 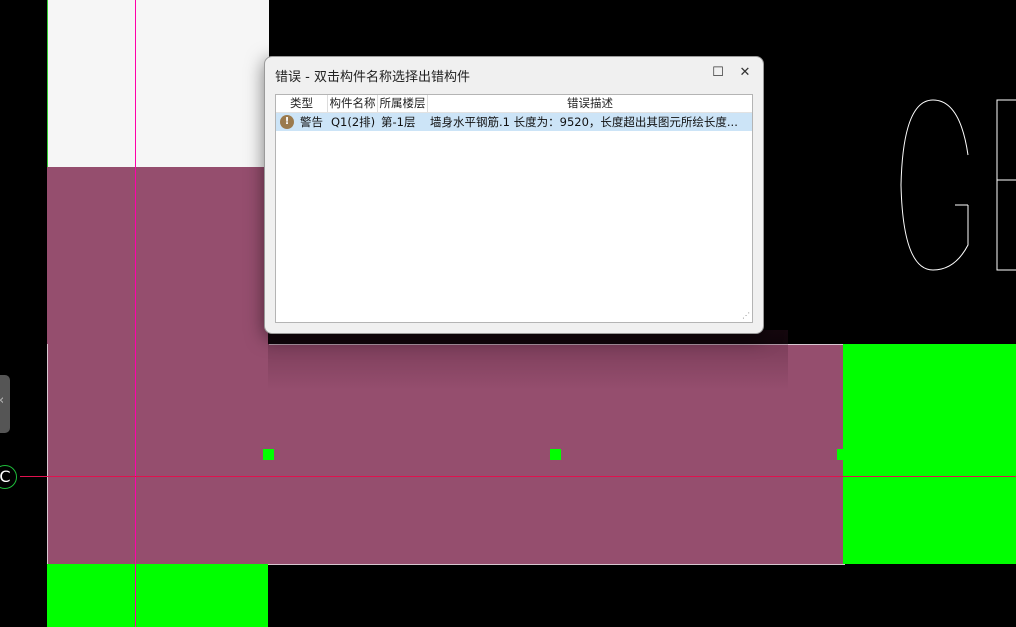 What do you see at coordinates (2, 400) in the screenshot?
I see `chevron-left-icon: ‹` at bounding box center [2, 400].